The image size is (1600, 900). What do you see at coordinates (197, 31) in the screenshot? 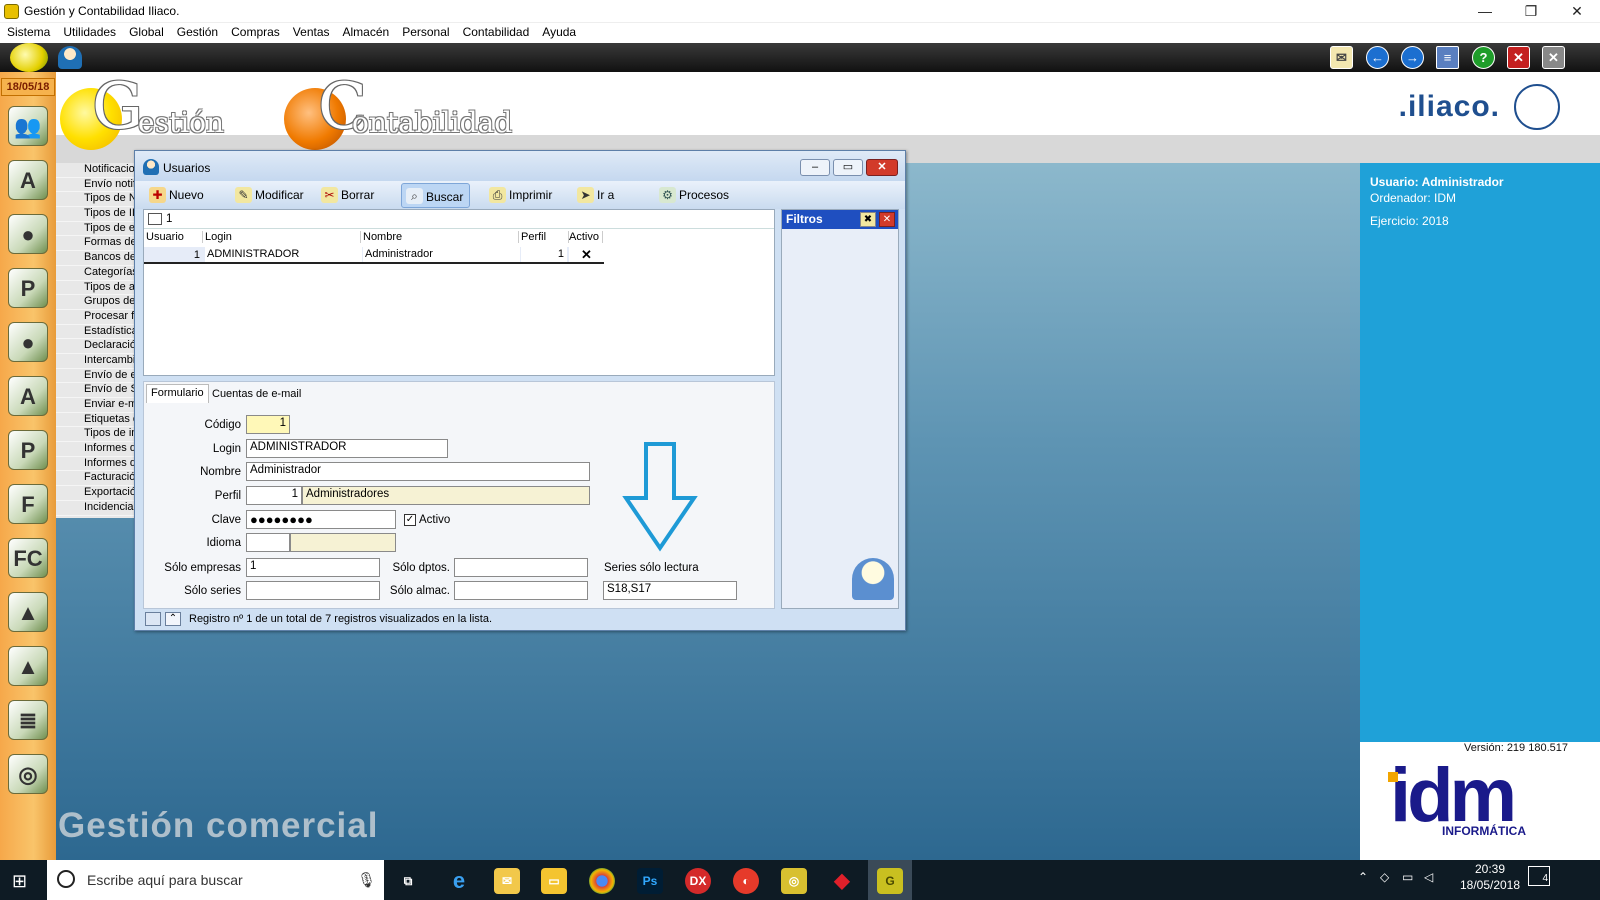
I see `menu-gestion: Gestión` at bounding box center [197, 31].